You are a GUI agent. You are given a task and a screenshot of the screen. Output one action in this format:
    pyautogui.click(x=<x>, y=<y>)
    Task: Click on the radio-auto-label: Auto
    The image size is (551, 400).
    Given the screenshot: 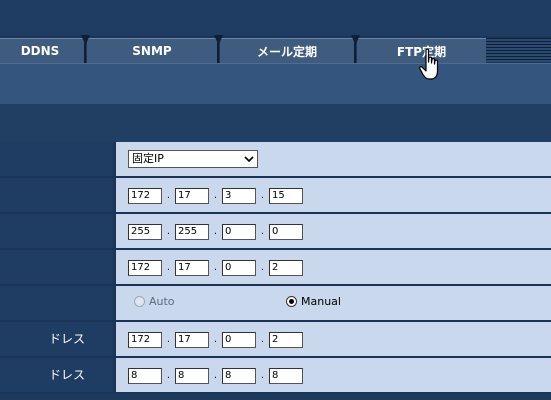 What is the action you would take?
    pyautogui.click(x=162, y=301)
    